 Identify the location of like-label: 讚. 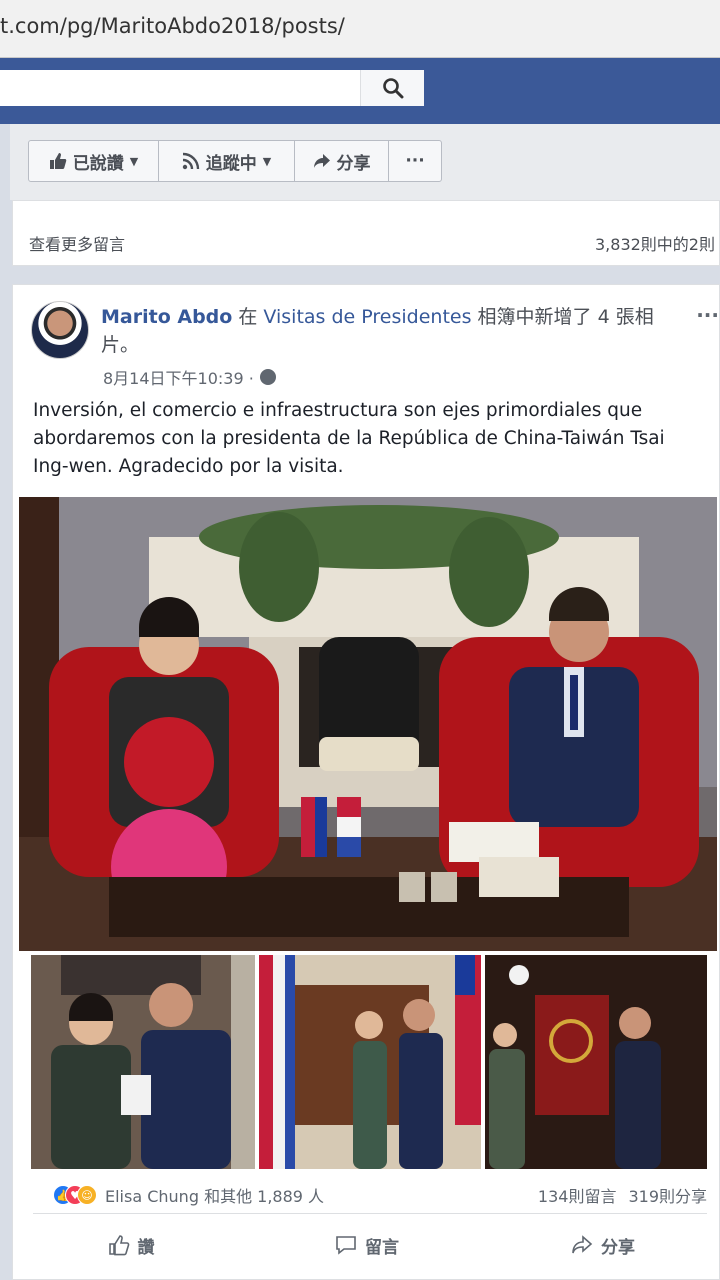
(146, 1247).